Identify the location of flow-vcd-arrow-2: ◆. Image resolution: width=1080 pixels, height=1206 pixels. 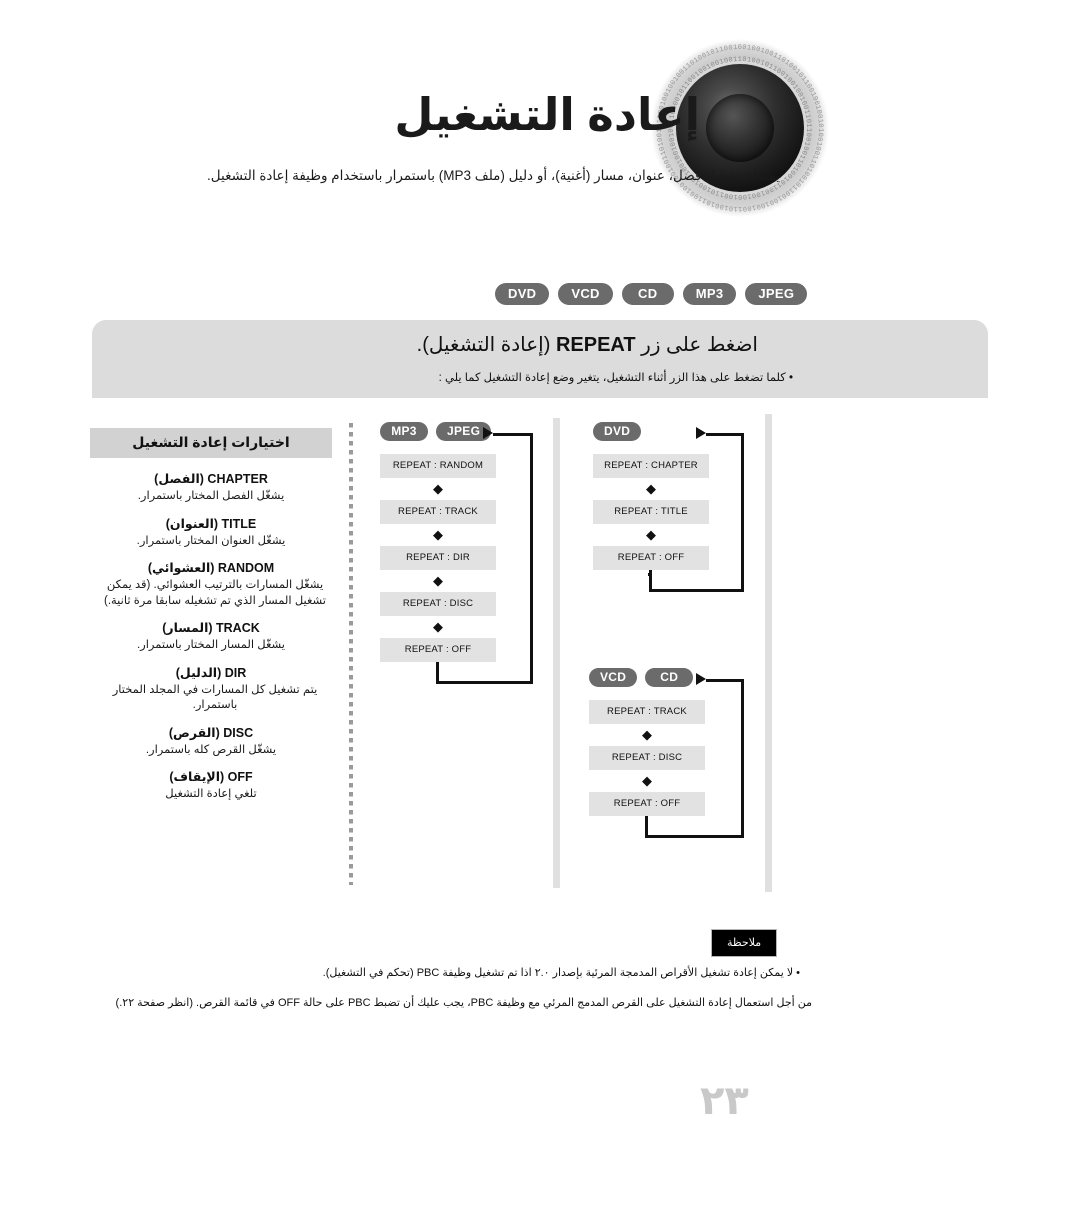
(647, 780).